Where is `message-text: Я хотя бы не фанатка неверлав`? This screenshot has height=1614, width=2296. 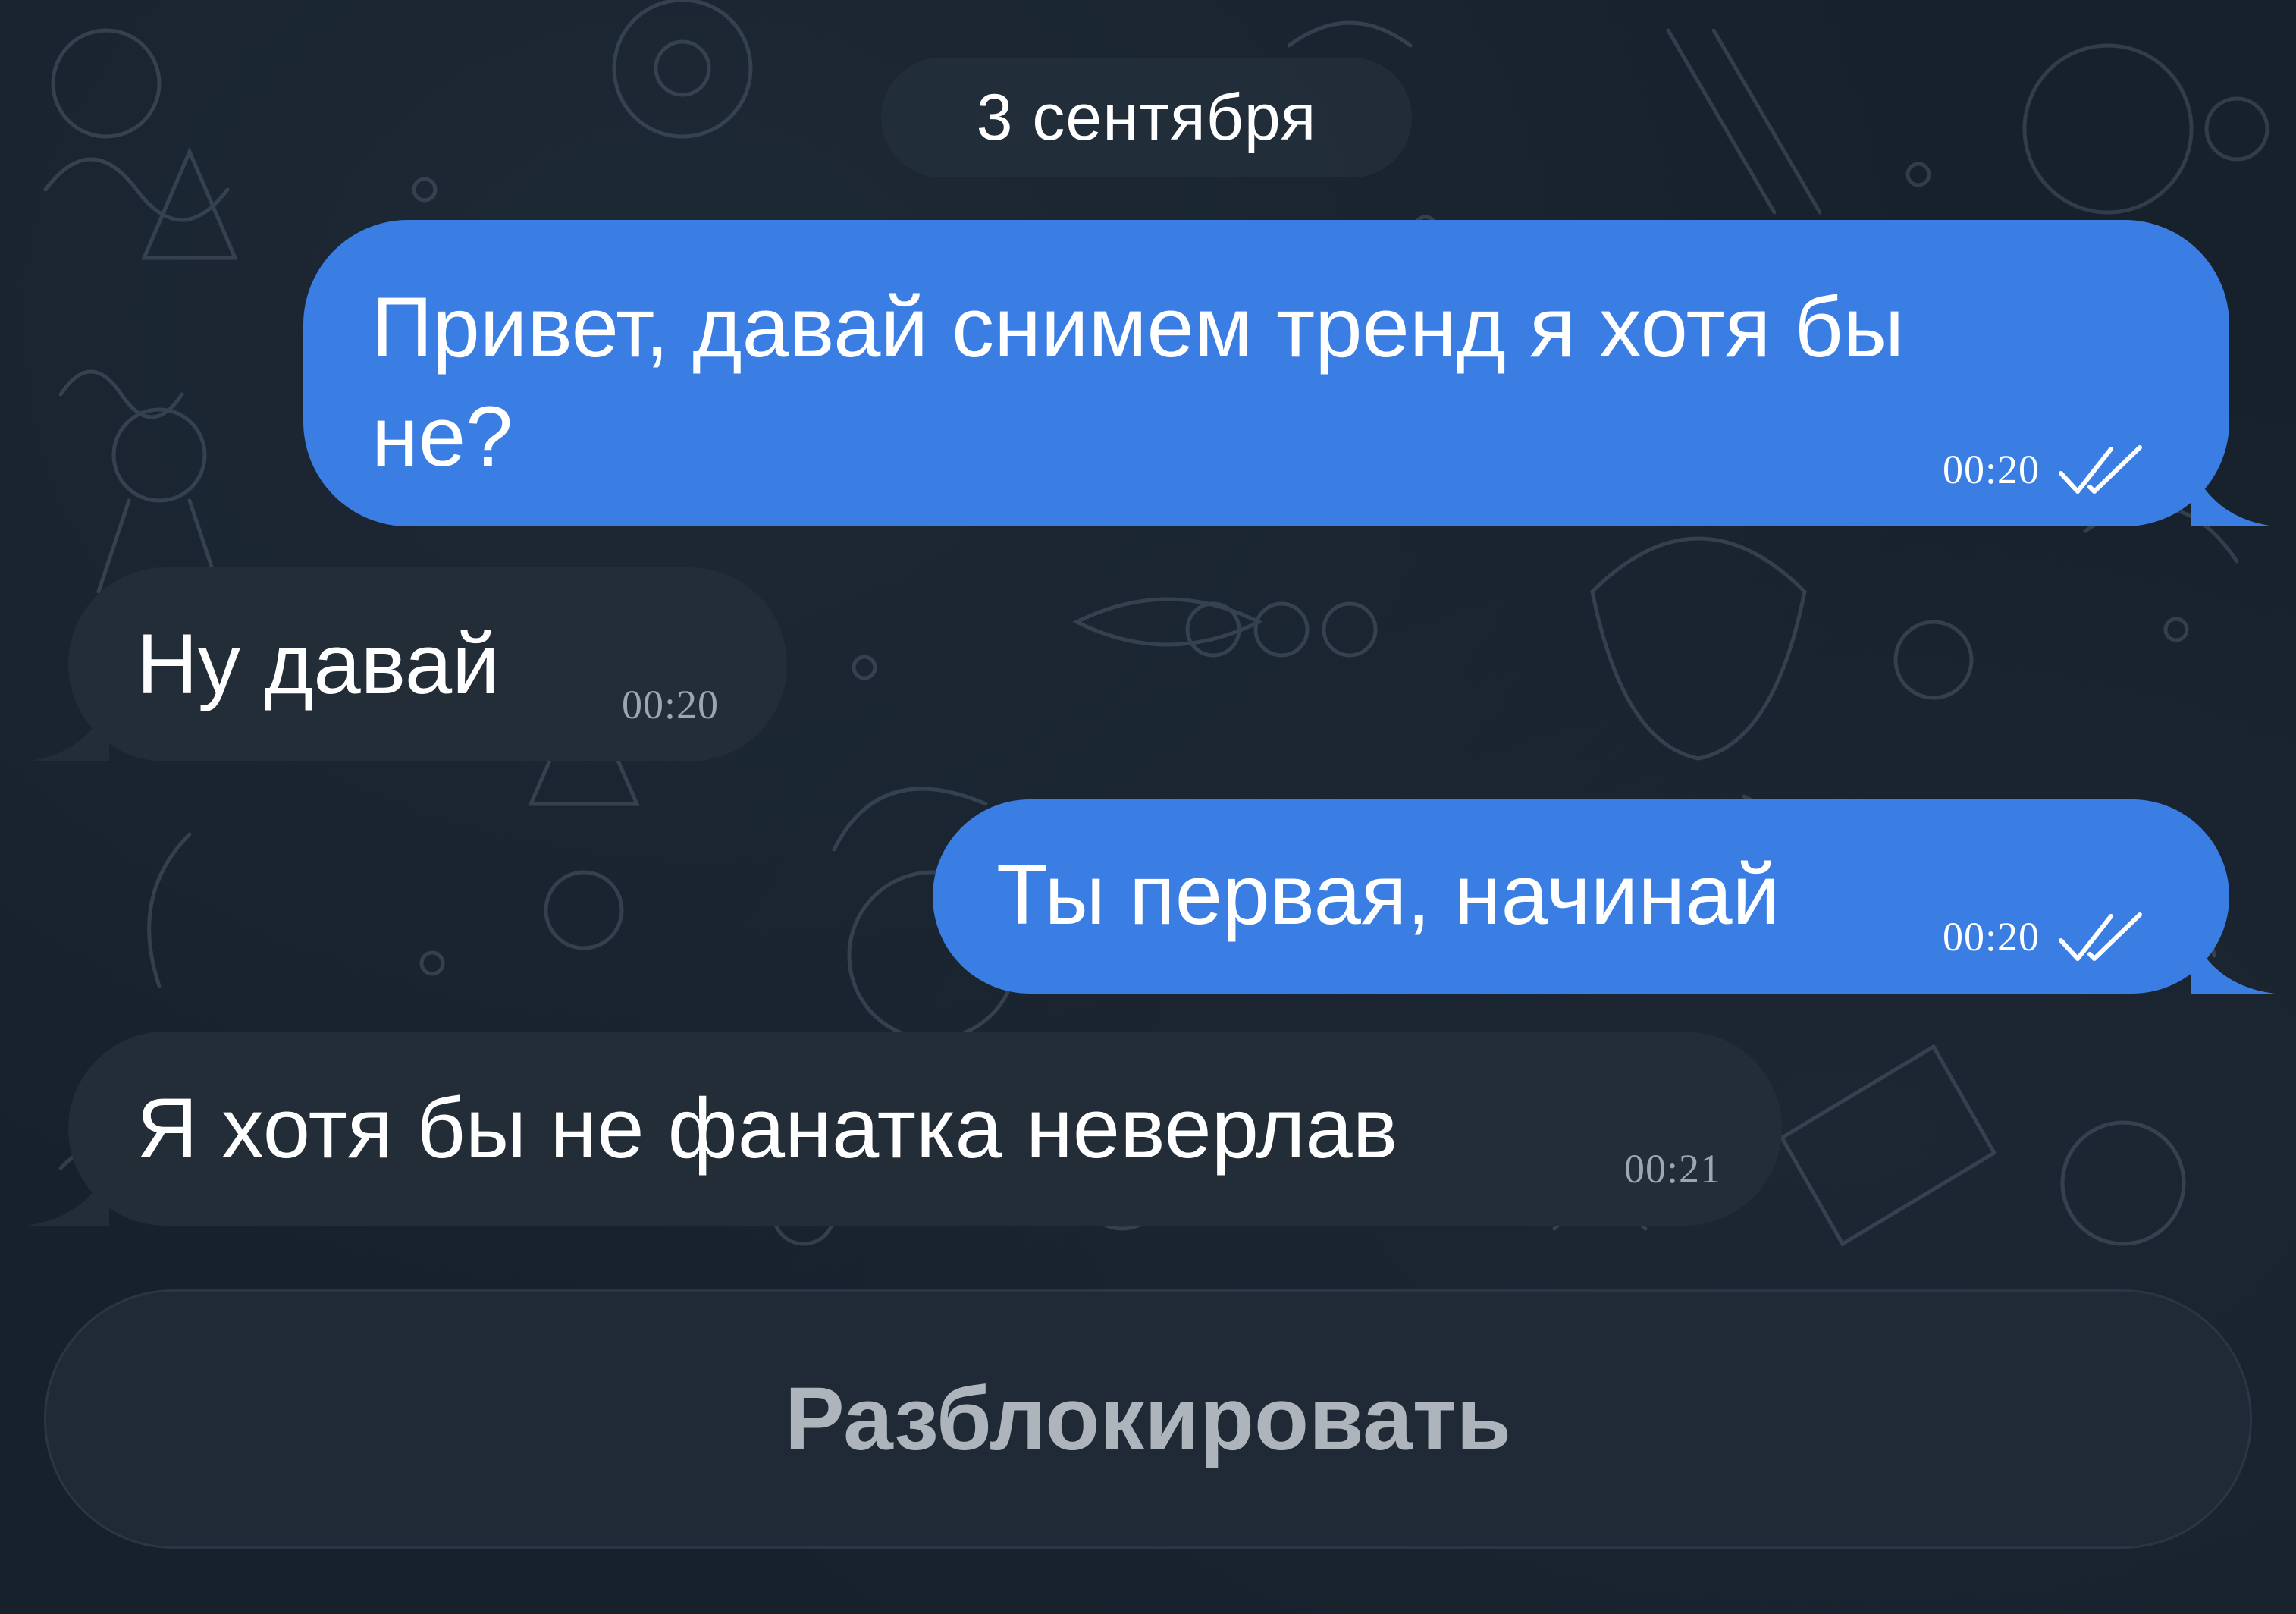 message-text: Я хотя бы не фанатка неверлав is located at coordinates (767, 1129).